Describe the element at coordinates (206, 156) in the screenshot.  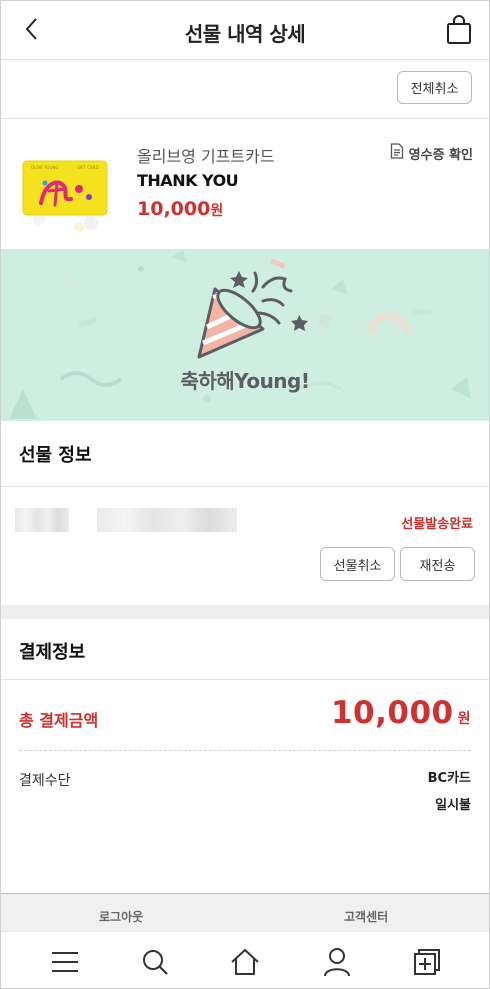
I see `product-name: 올리브영 기프트카드` at that location.